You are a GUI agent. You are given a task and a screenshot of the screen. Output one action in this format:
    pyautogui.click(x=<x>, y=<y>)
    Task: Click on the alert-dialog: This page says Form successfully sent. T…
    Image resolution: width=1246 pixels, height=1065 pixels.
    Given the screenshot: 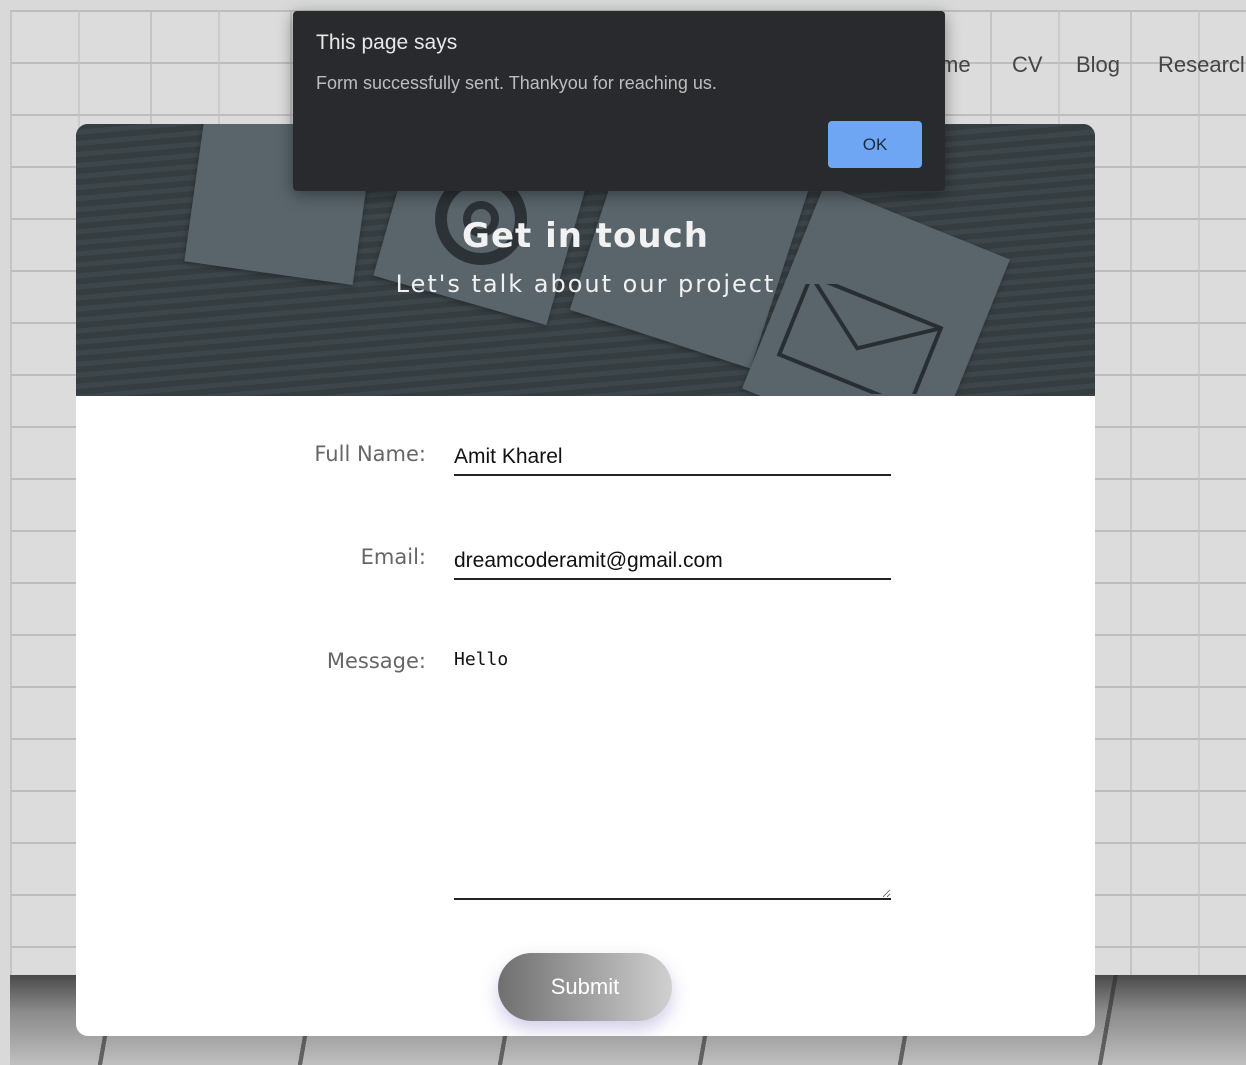 What is the action you would take?
    pyautogui.click(x=619, y=101)
    